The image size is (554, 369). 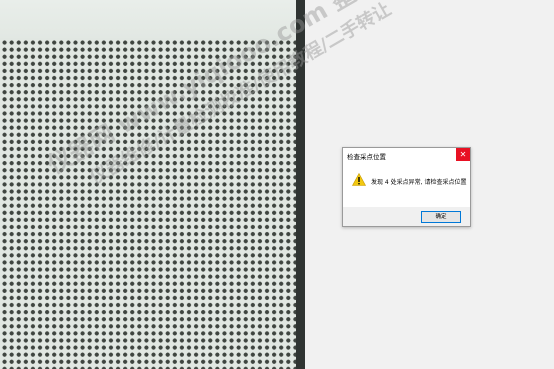 What do you see at coordinates (406, 155) in the screenshot?
I see `dialog-titlebar: 检查采点位置 ✕` at bounding box center [406, 155].